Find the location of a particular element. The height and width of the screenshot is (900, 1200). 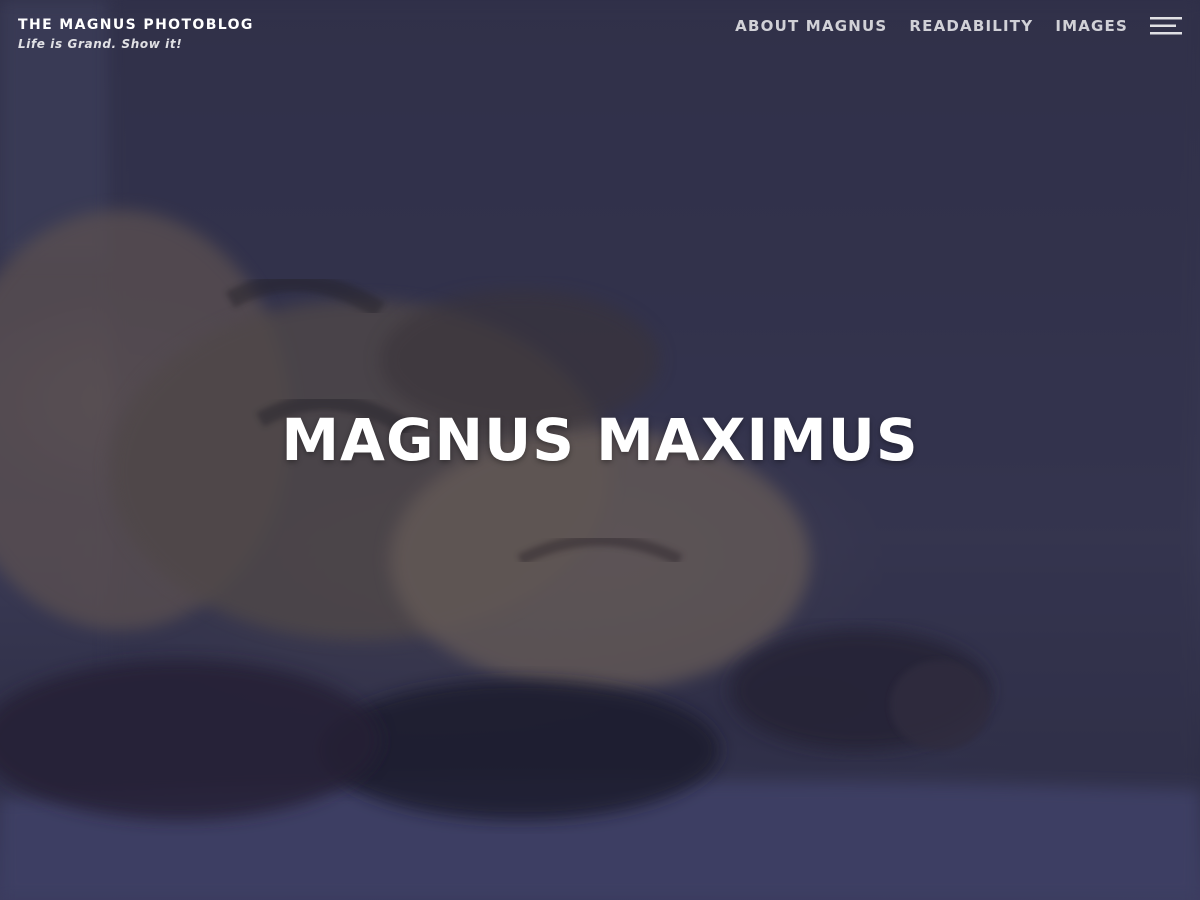

menu-toggle-button is located at coordinates (1166, 26).